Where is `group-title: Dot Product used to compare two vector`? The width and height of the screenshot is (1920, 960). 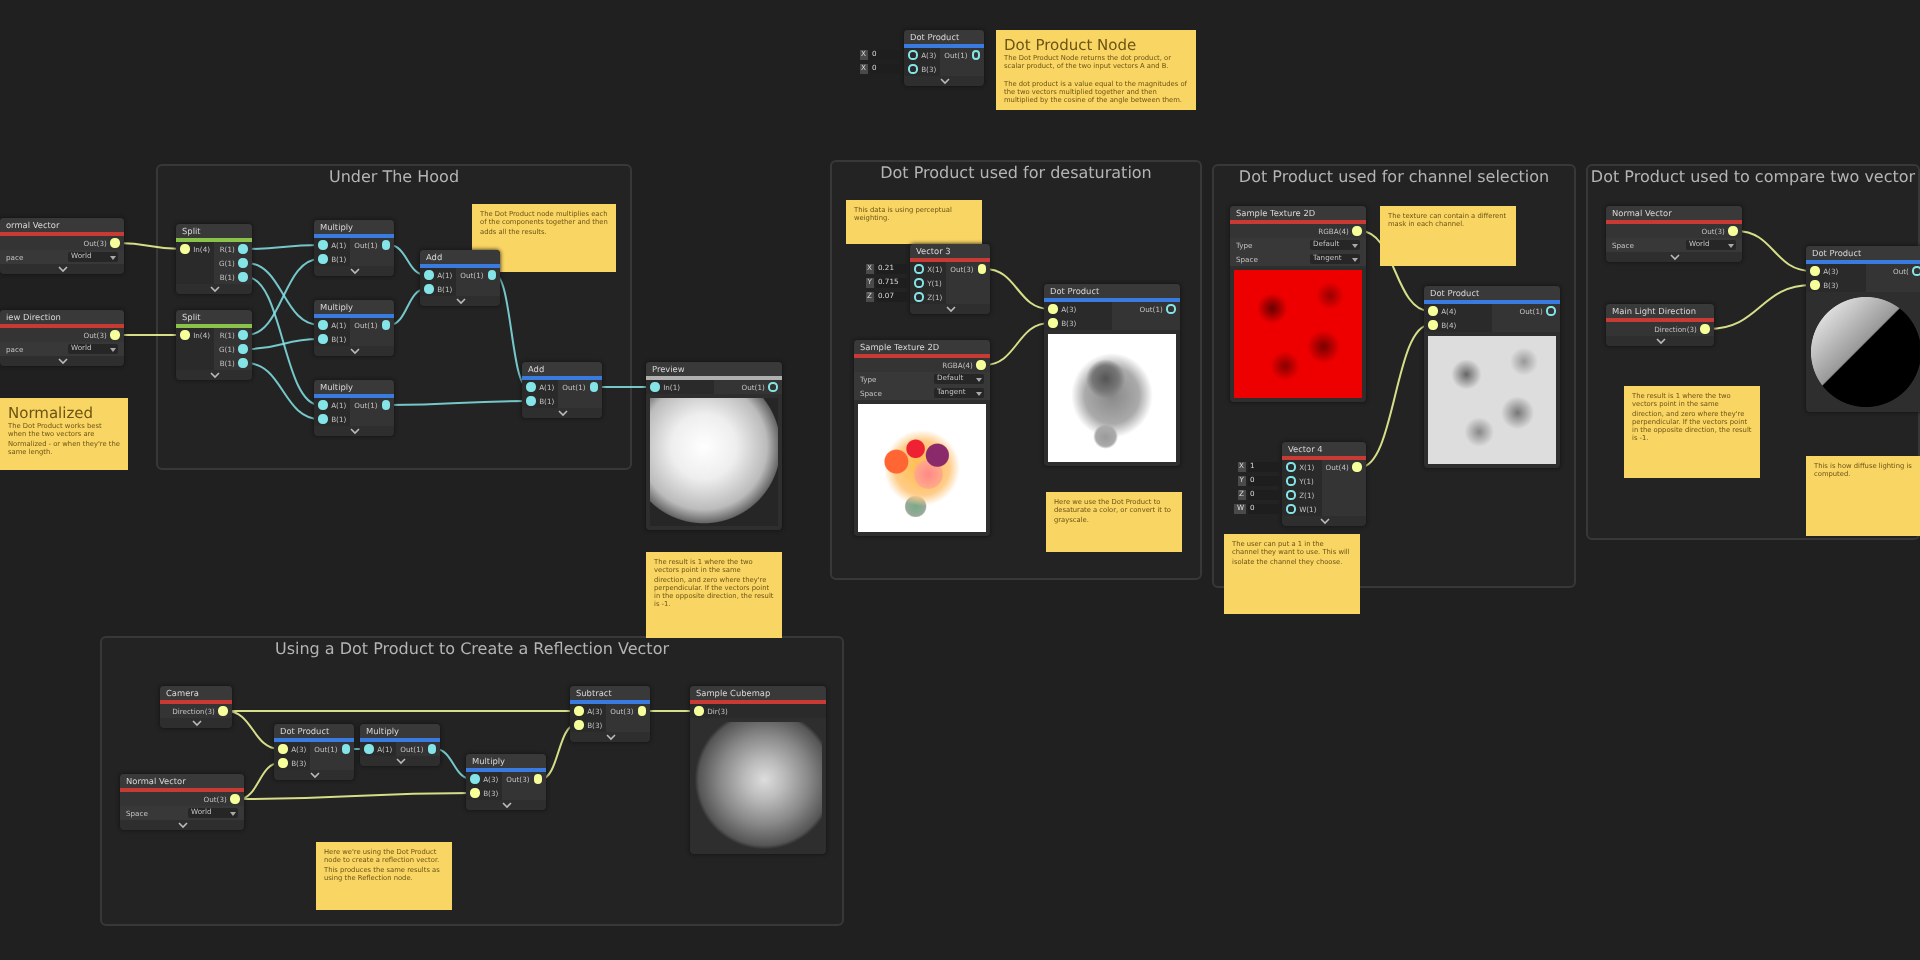
group-title: Dot Product used to compare two vector is located at coordinates (1753, 176).